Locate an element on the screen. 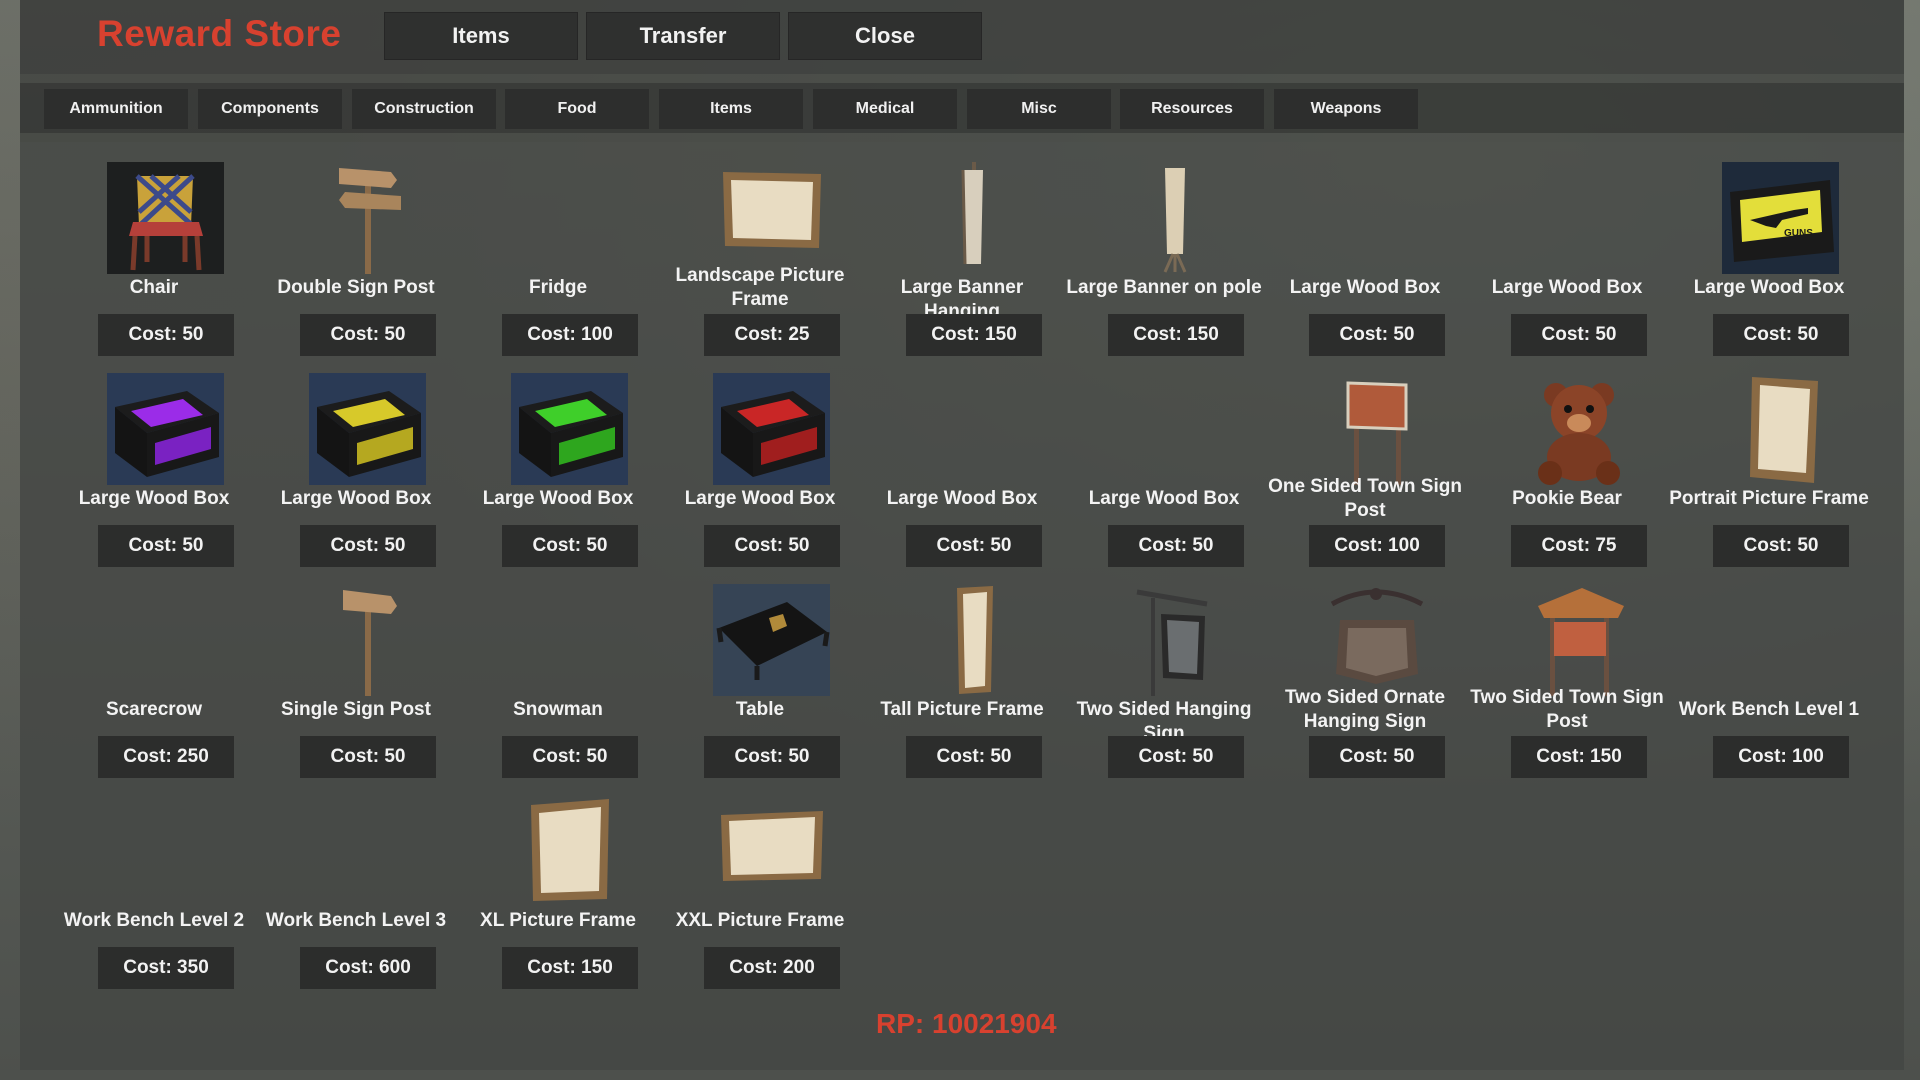  reward-points-display: RP: 10021904 is located at coordinates (966, 1023).